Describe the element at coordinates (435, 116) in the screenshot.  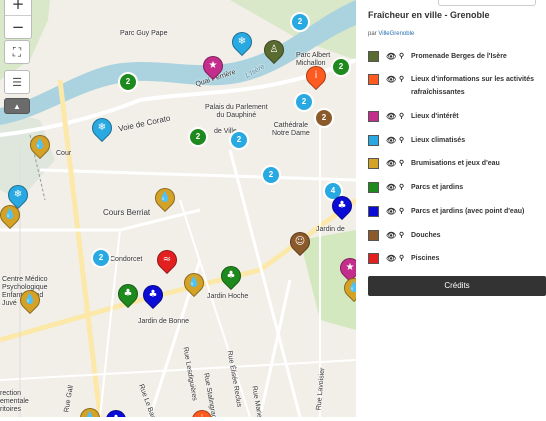
I see `layer-label: Lieux d'intérêt` at that location.